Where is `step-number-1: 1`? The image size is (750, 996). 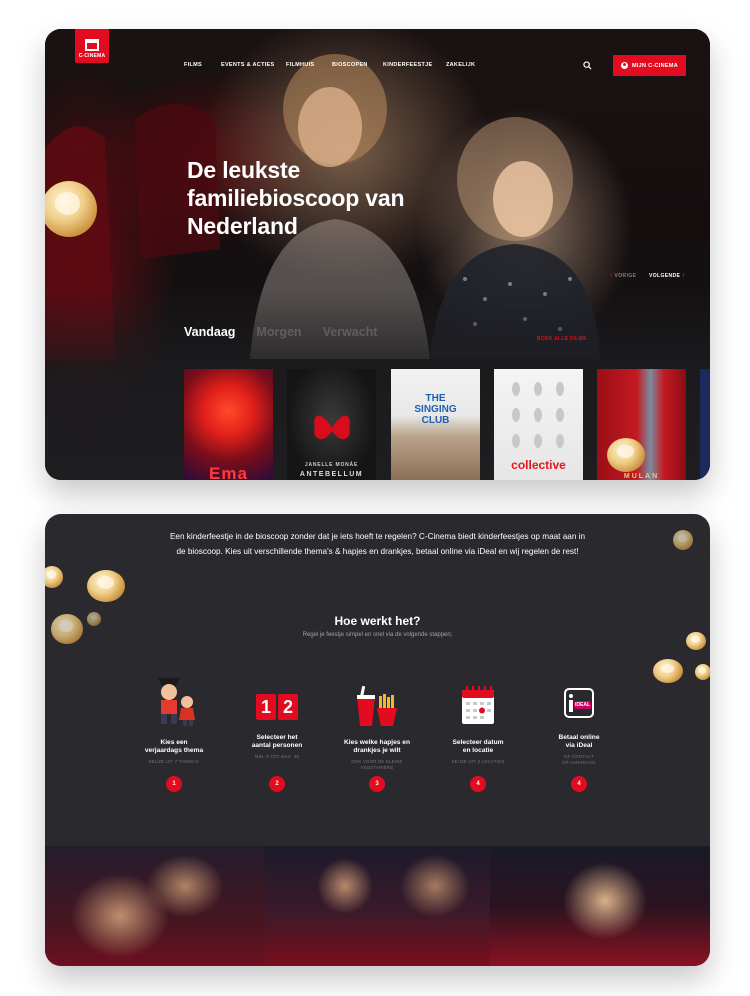
step-number-1: 1 is located at coordinates (174, 784).